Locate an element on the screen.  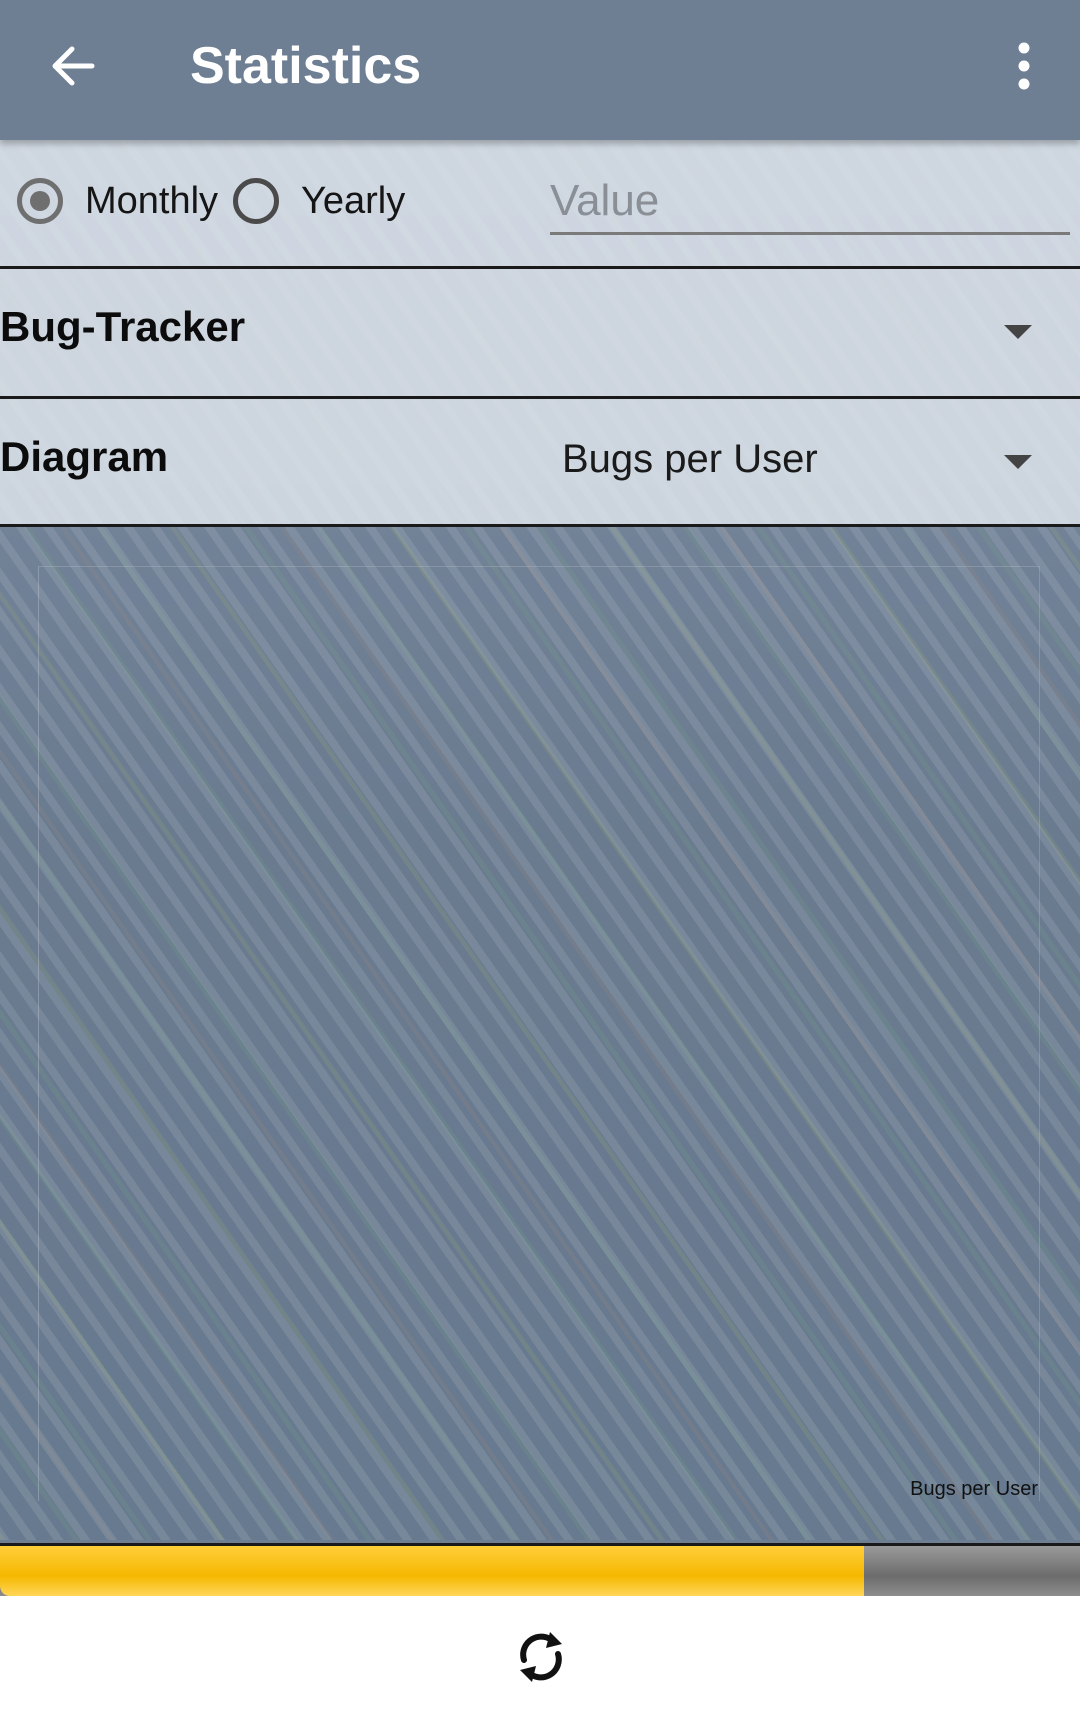
diagram-dropdown: Diagram Bugs per User is located at coordinates (540, 463).